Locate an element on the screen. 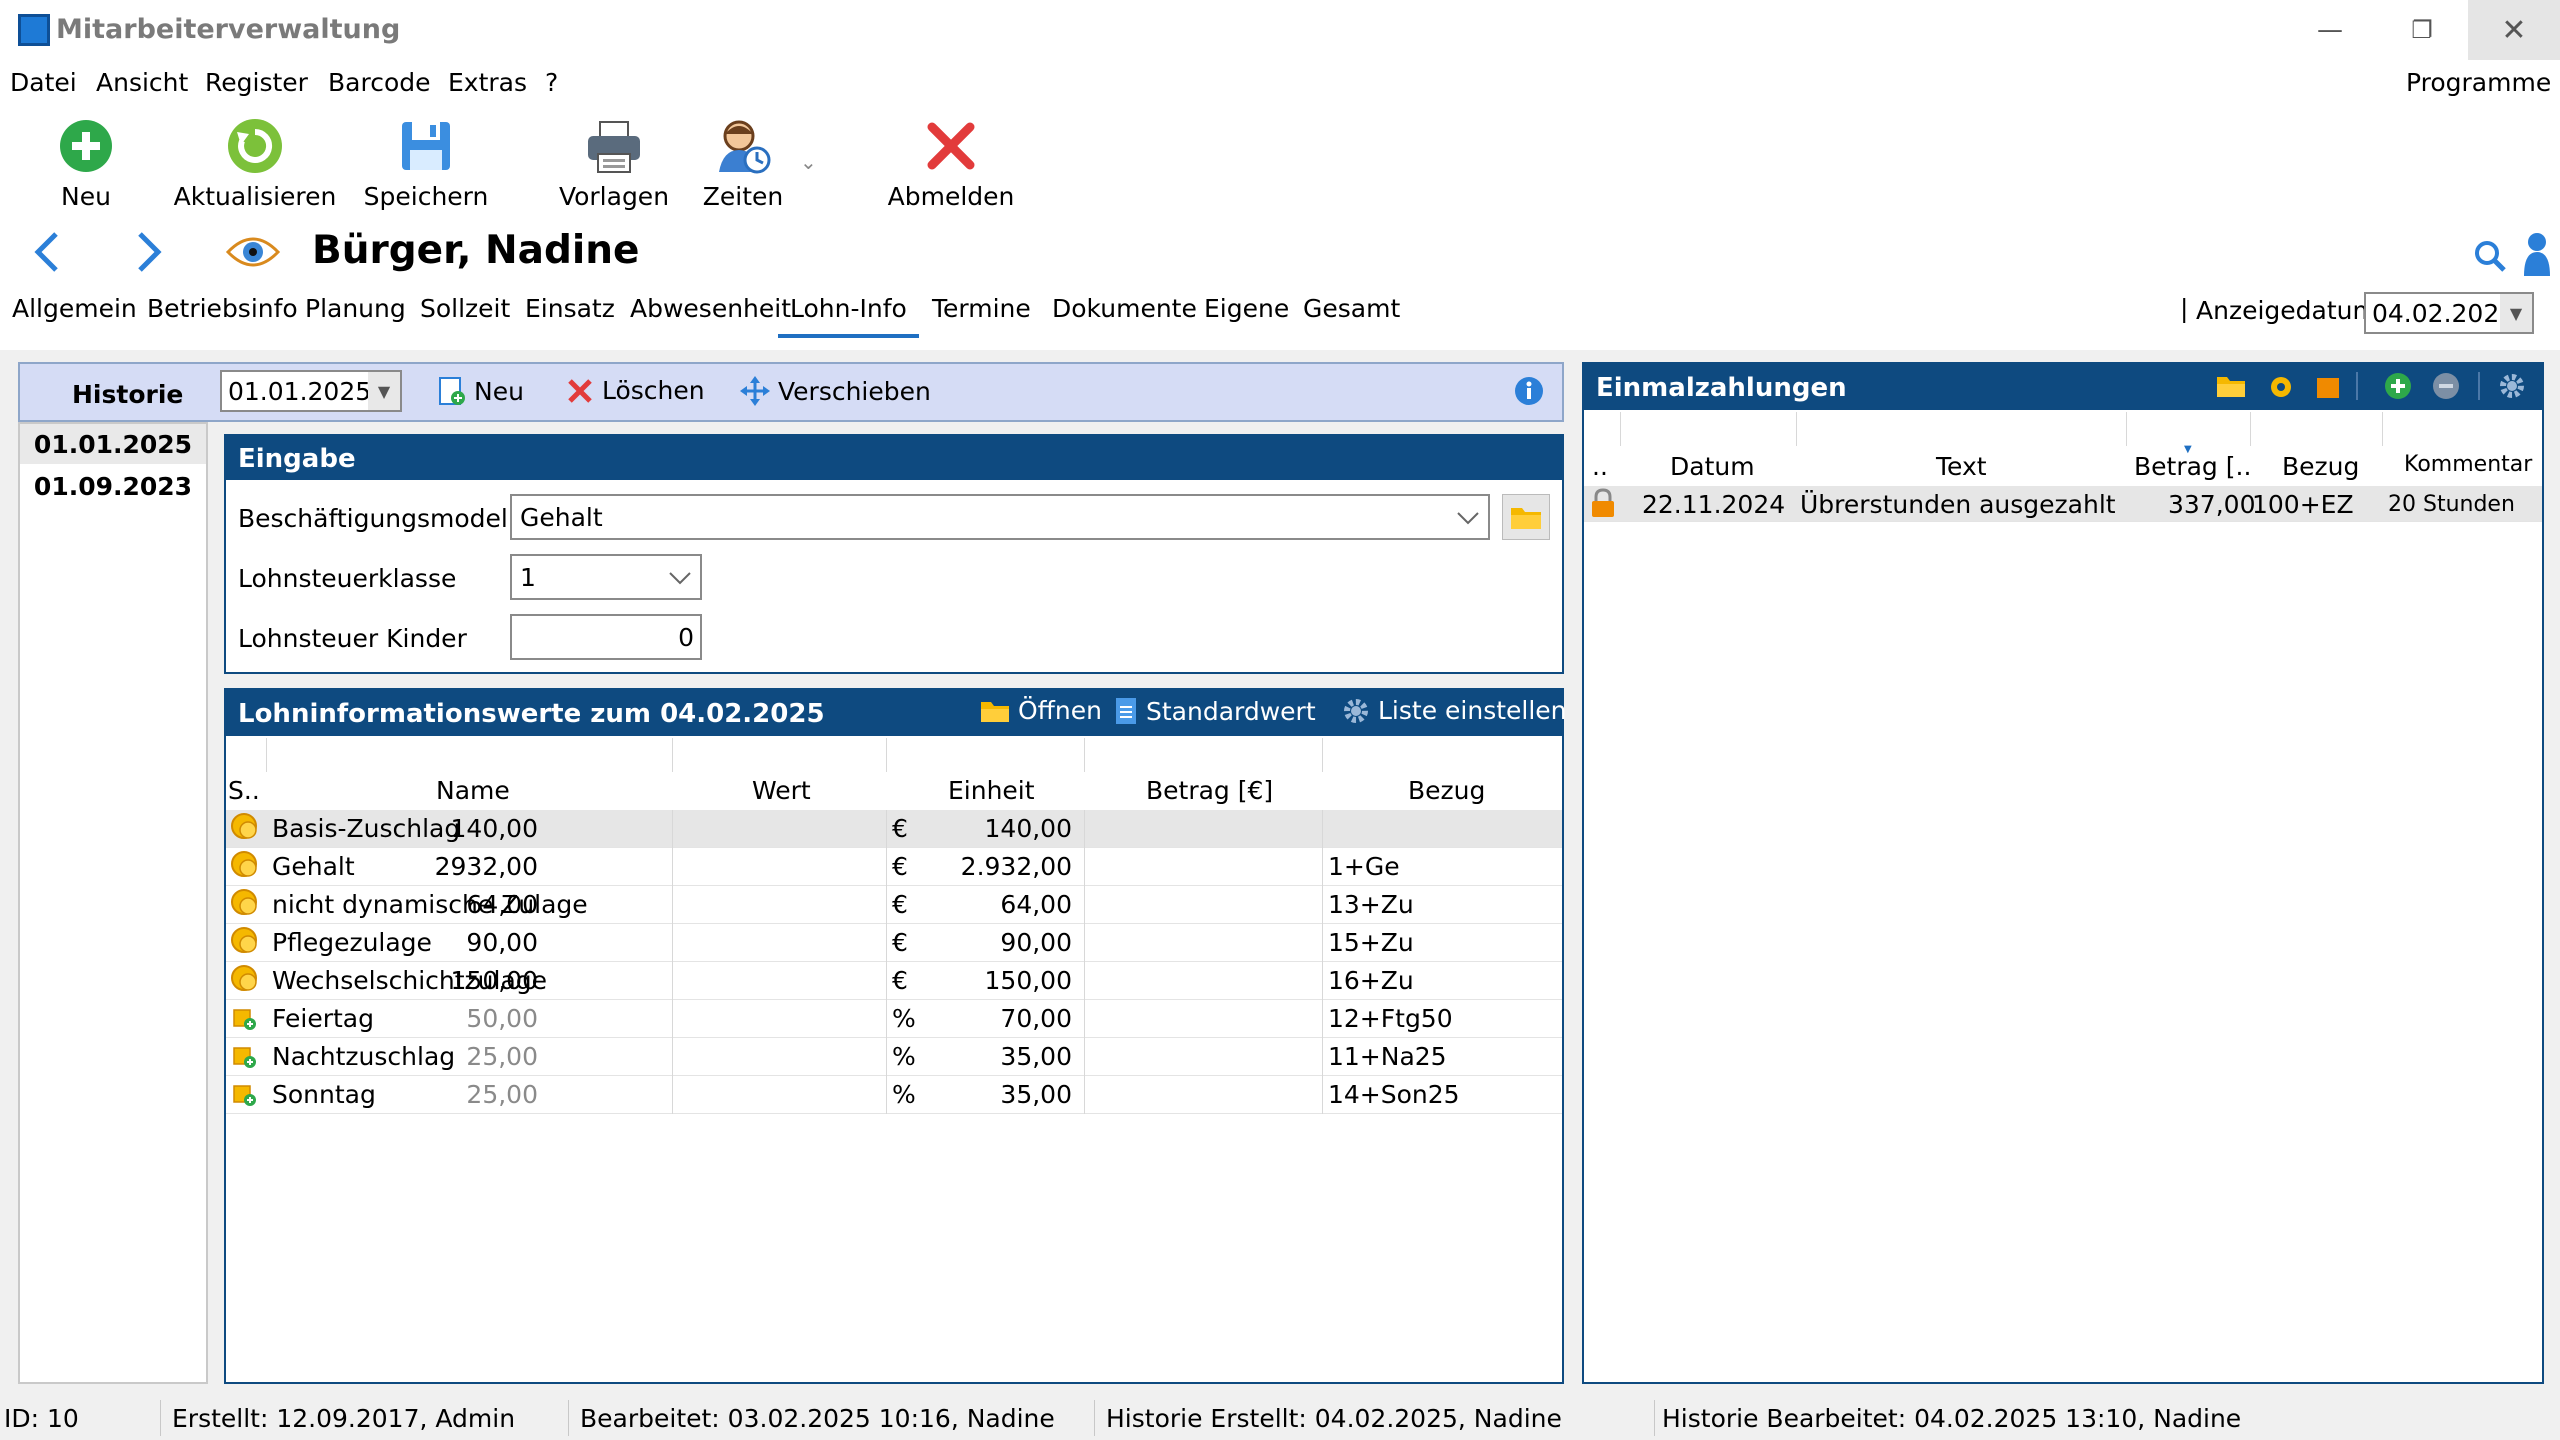 The width and height of the screenshot is (2560, 1440). tab-allgemein: Allgemein is located at coordinates (74, 316).